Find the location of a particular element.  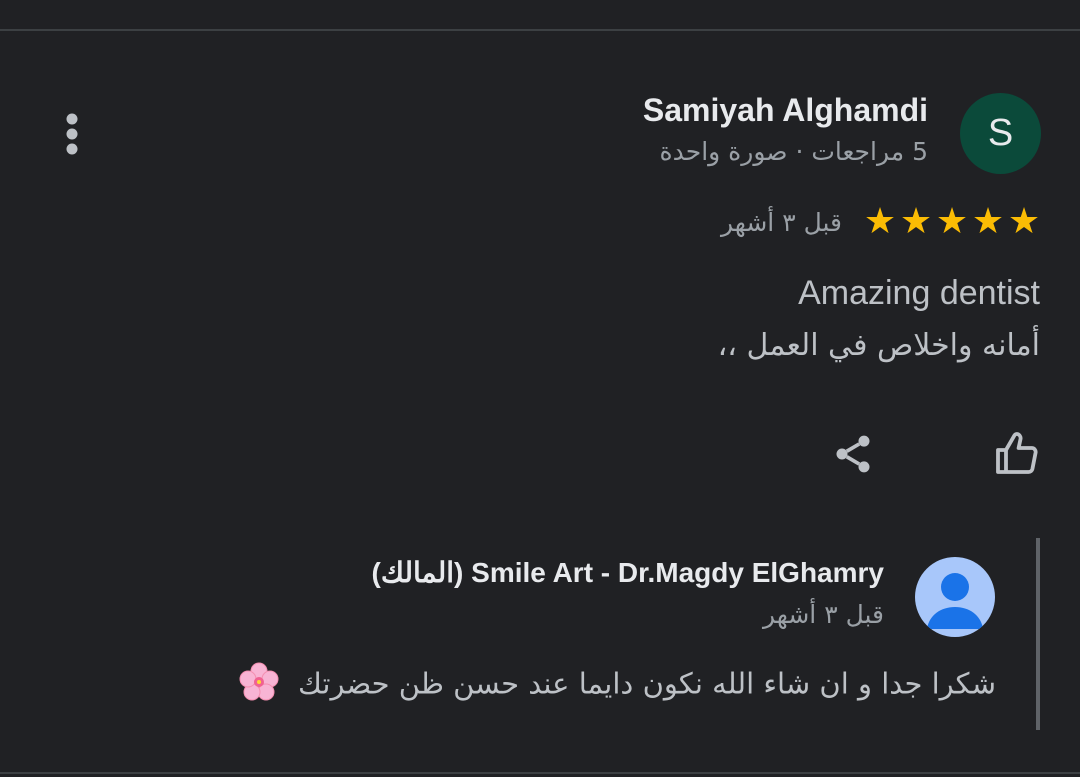

review-text-english: Amazing dentist is located at coordinates (919, 293).